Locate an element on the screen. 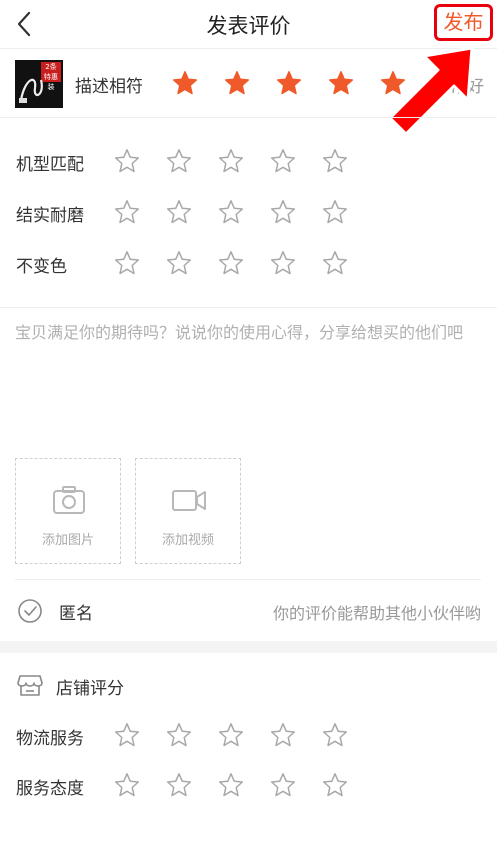 The width and height of the screenshot is (497, 856). page-title: 发表评价 is located at coordinates (248, 26).